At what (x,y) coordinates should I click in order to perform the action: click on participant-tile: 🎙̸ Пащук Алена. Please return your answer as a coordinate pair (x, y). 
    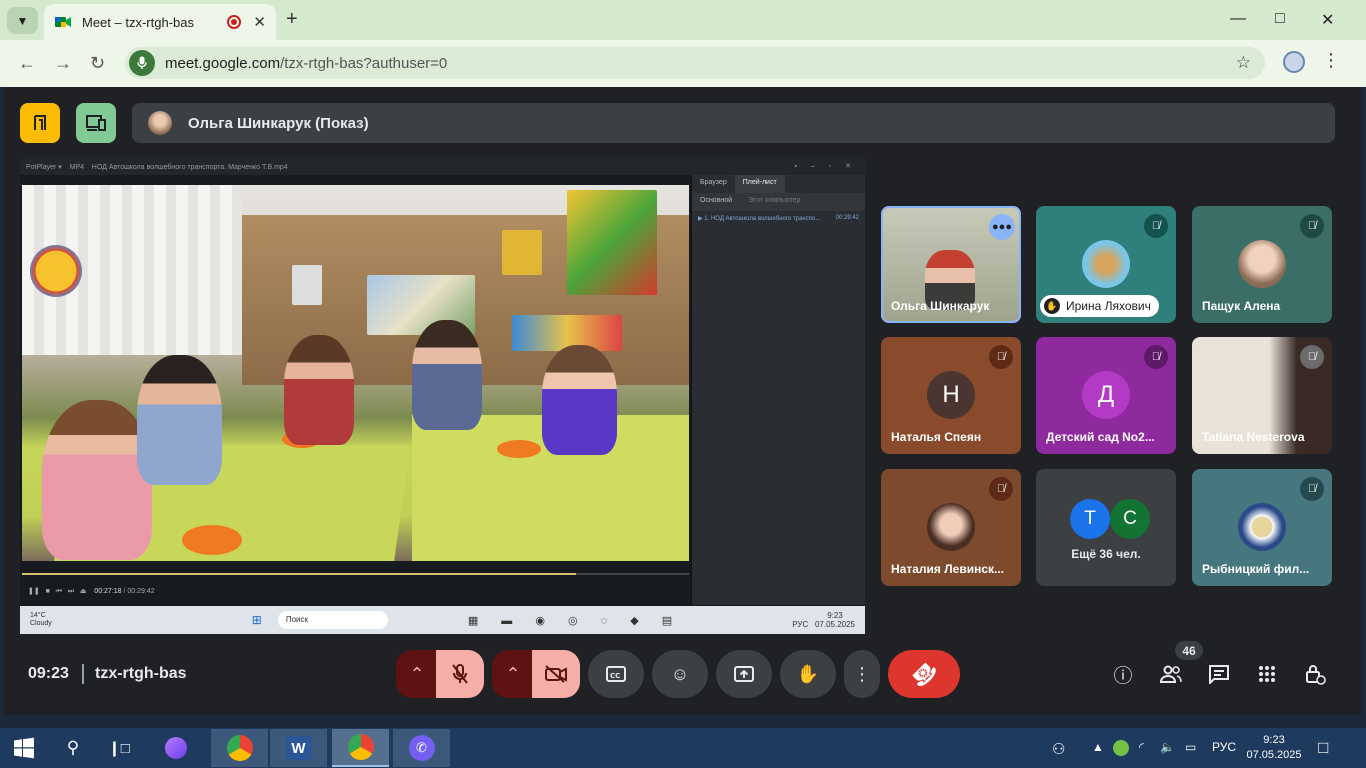
    Looking at the image, I should click on (1262, 264).